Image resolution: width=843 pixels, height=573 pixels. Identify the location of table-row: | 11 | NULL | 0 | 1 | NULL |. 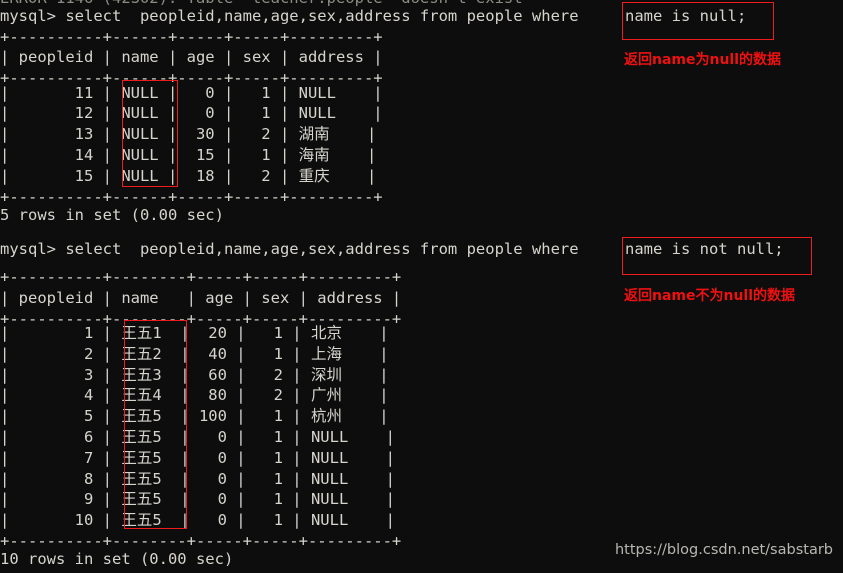
(191, 92).